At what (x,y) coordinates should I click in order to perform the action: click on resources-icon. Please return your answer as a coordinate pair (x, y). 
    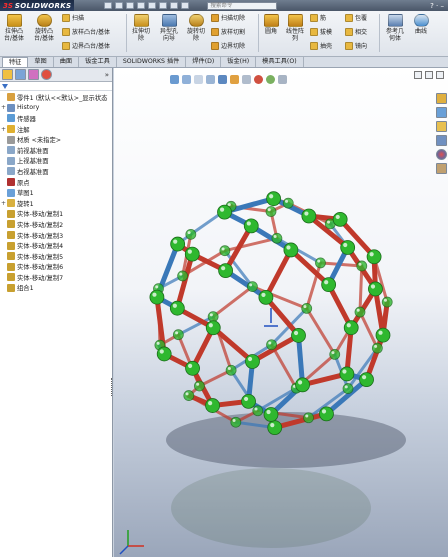
    Looking at the image, I should click on (441, 98).